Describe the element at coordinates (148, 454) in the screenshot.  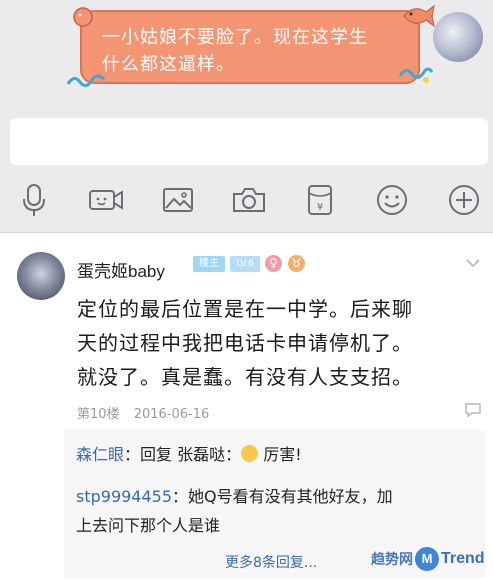
I see `reply-separator: ：回复` at that location.